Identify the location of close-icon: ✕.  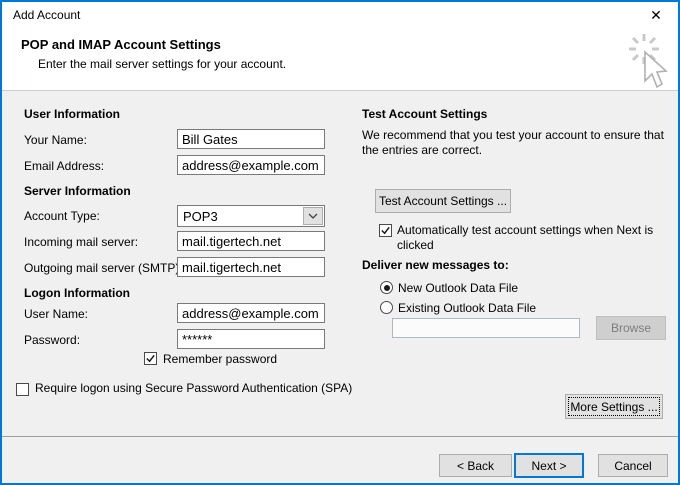
(656, 14).